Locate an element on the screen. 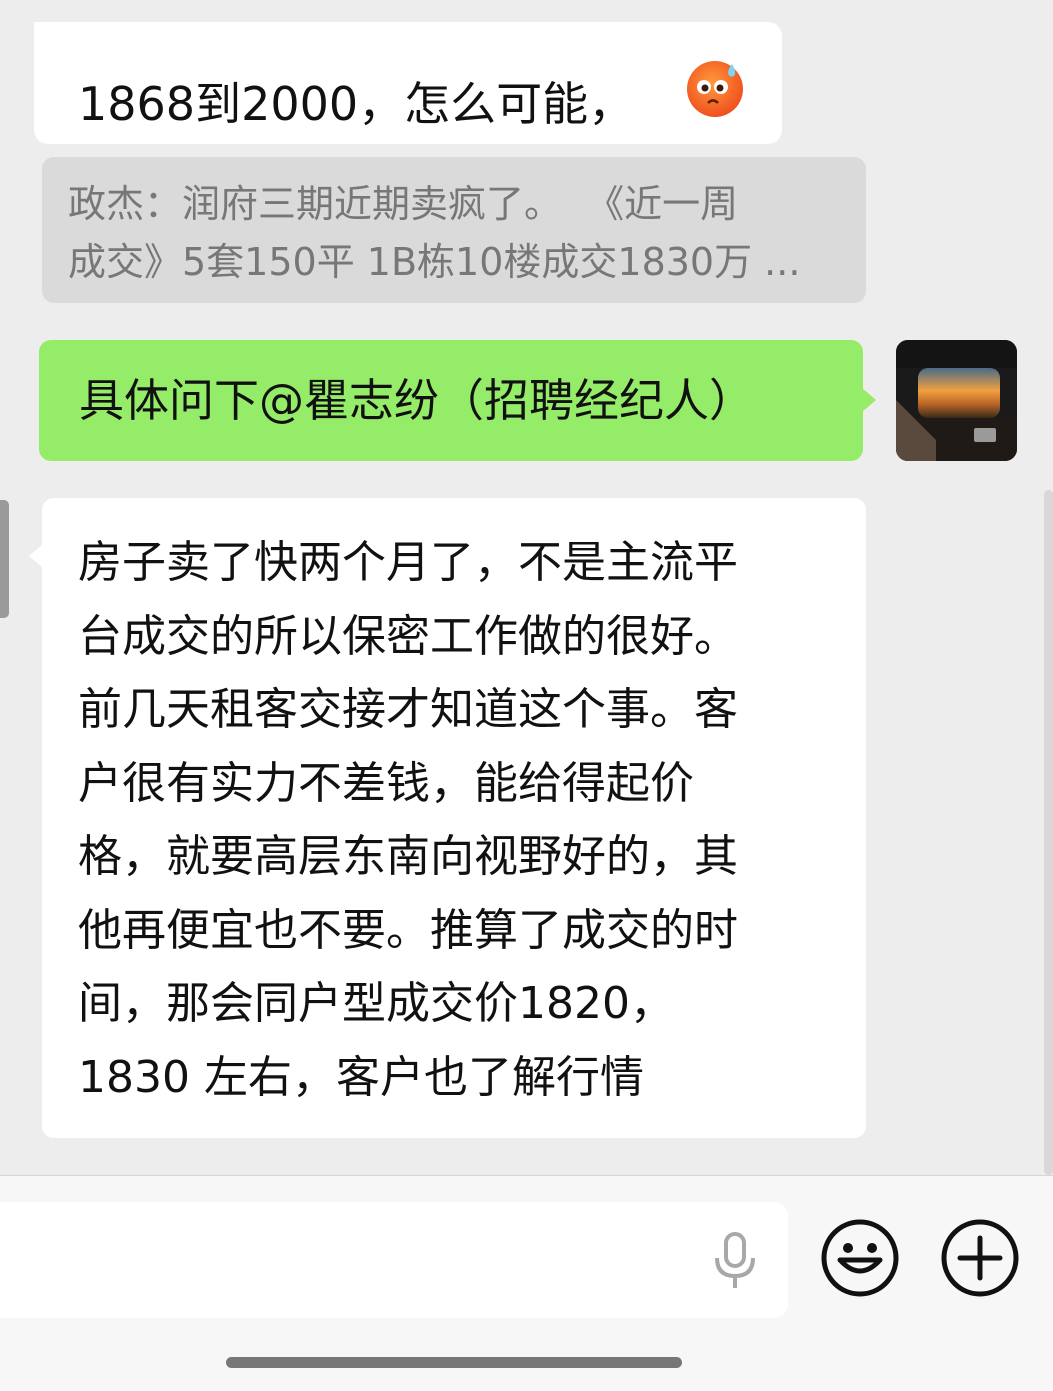 The height and width of the screenshot is (1391, 1053). message-line: 前几天租客交接才知道这个事。客 is located at coordinates (408, 709).